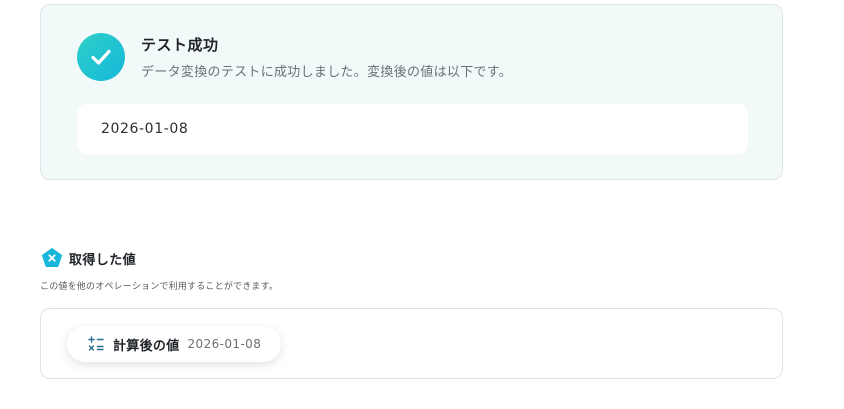 The height and width of the screenshot is (409, 844). I want to click on acquired-values-title: 取得した値, so click(103, 260).